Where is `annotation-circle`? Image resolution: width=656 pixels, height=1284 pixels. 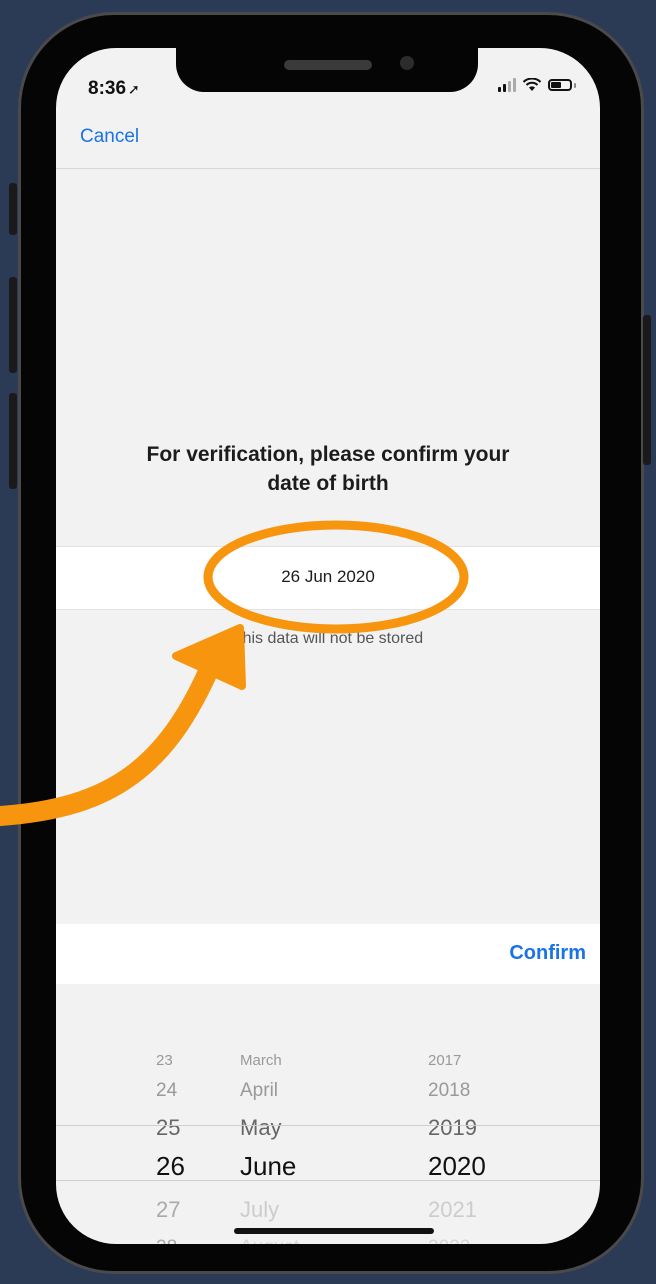
annotation-circle is located at coordinates (336, 577).